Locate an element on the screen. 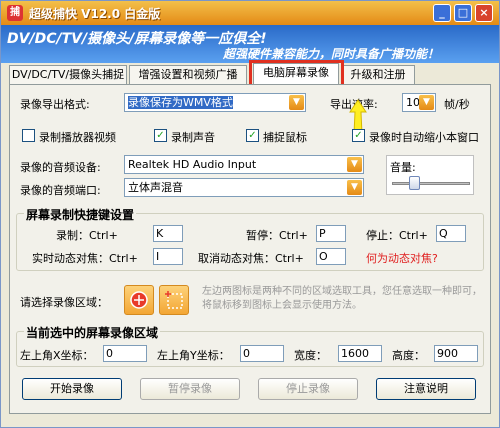  audio-device-label: 录像的音频设备: is located at coordinates (60, 167).